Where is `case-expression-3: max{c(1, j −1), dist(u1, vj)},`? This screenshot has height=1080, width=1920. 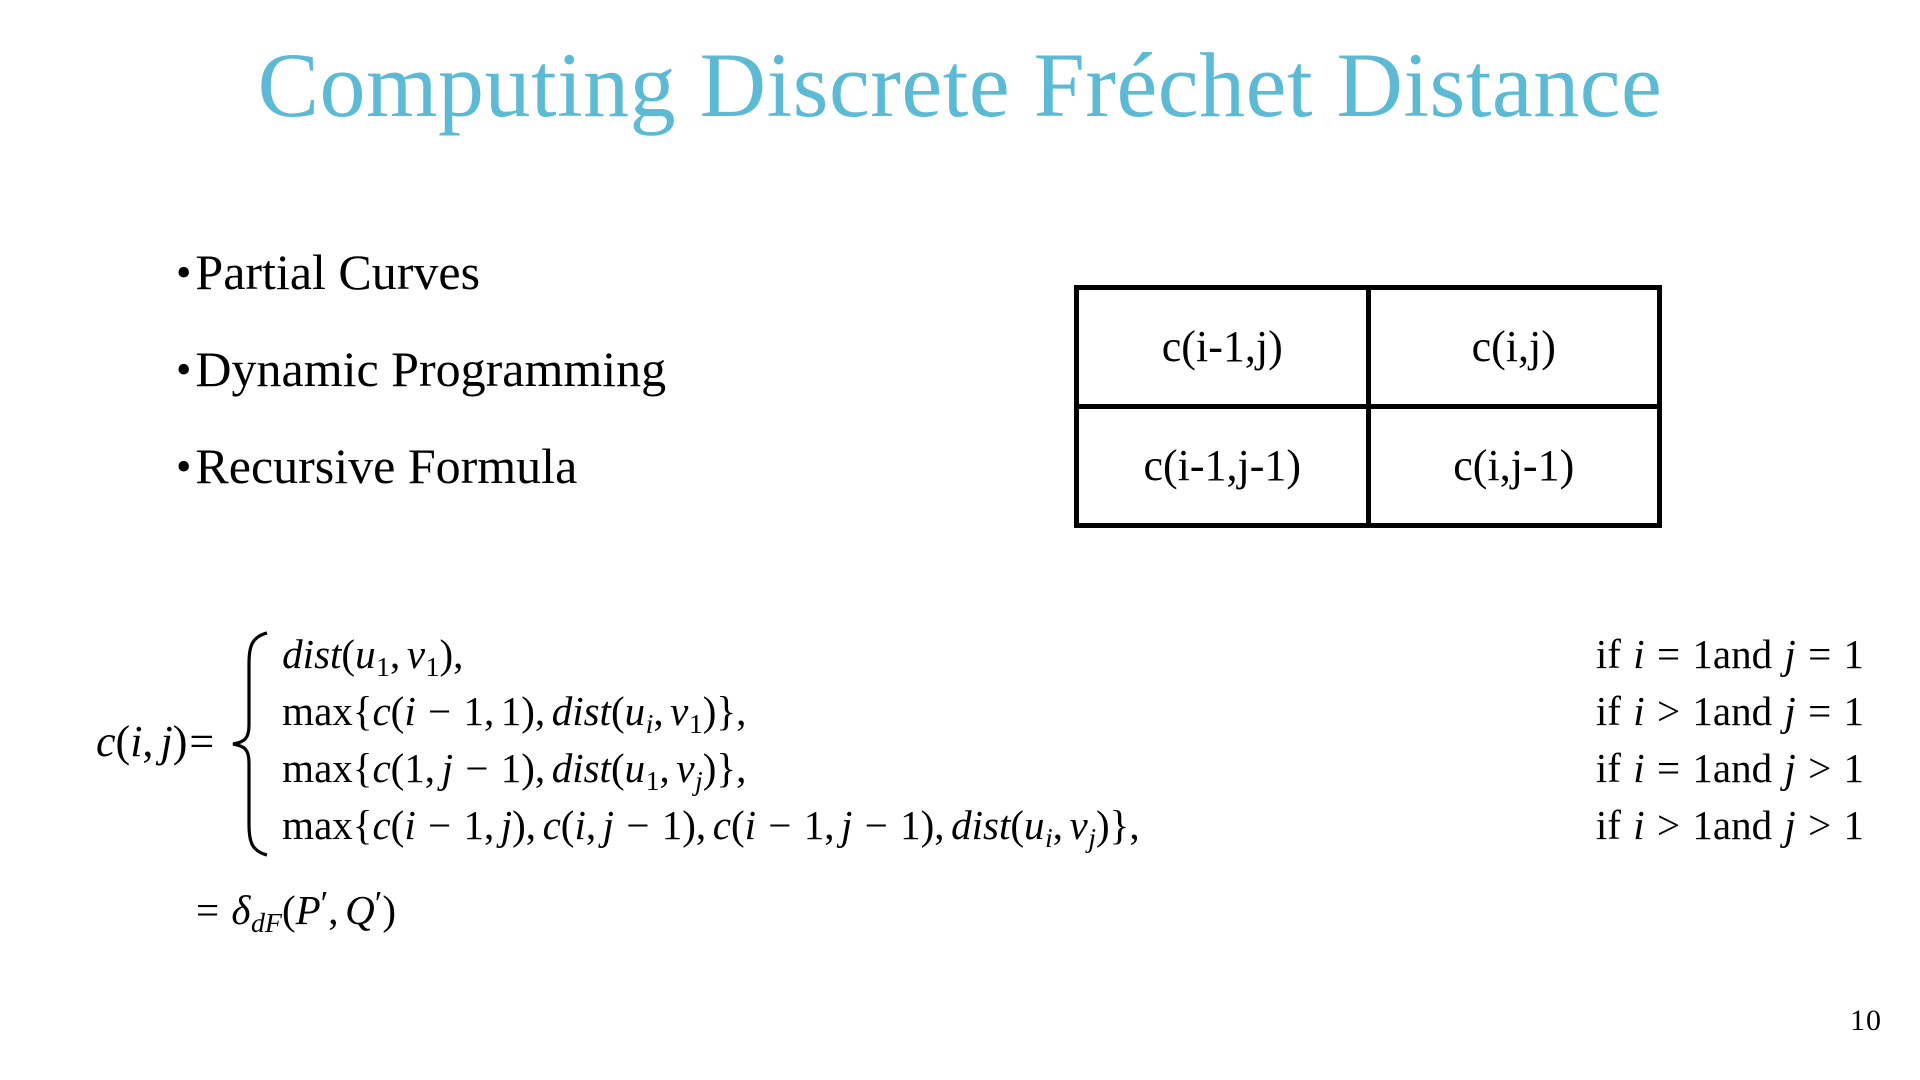 case-expression-3: max{c(1, j −1), dist(u1, vj)}, is located at coordinates (514, 771).